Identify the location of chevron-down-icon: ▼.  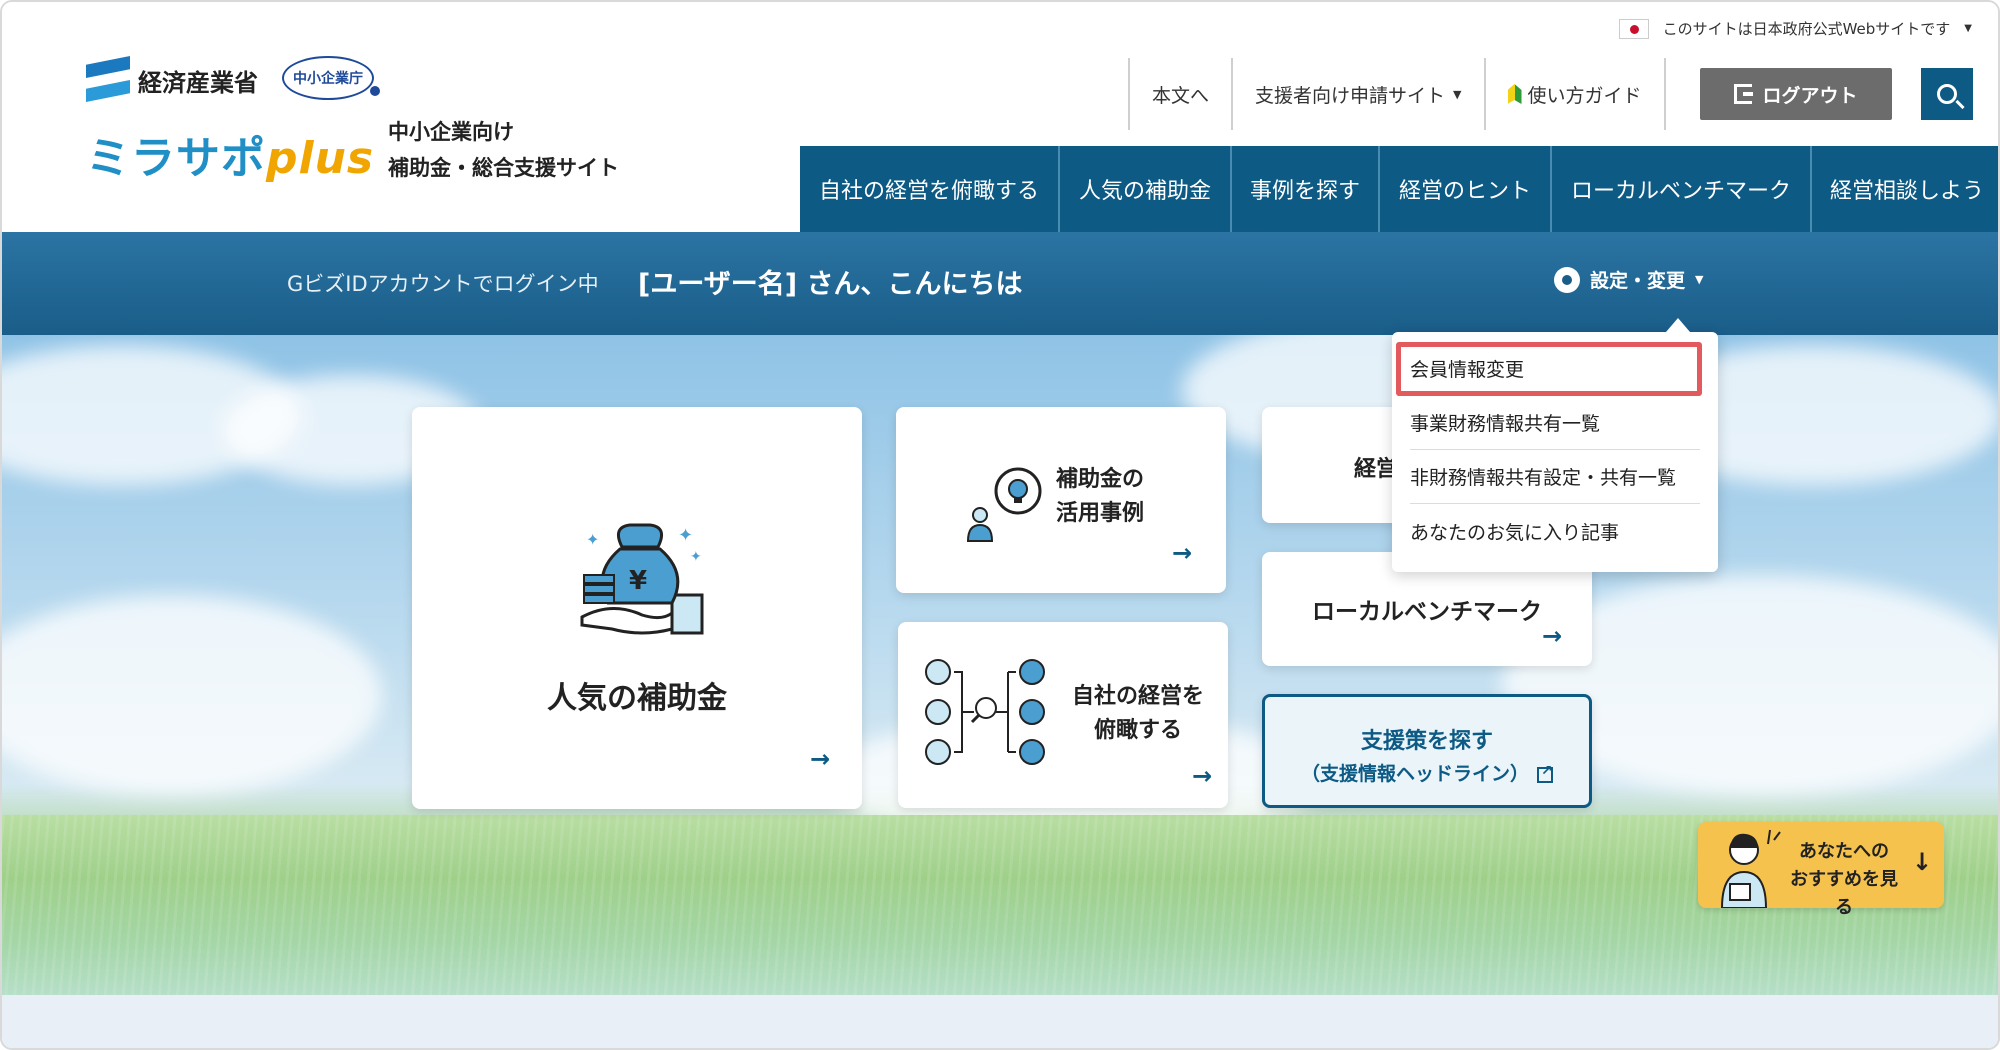
(1968, 28).